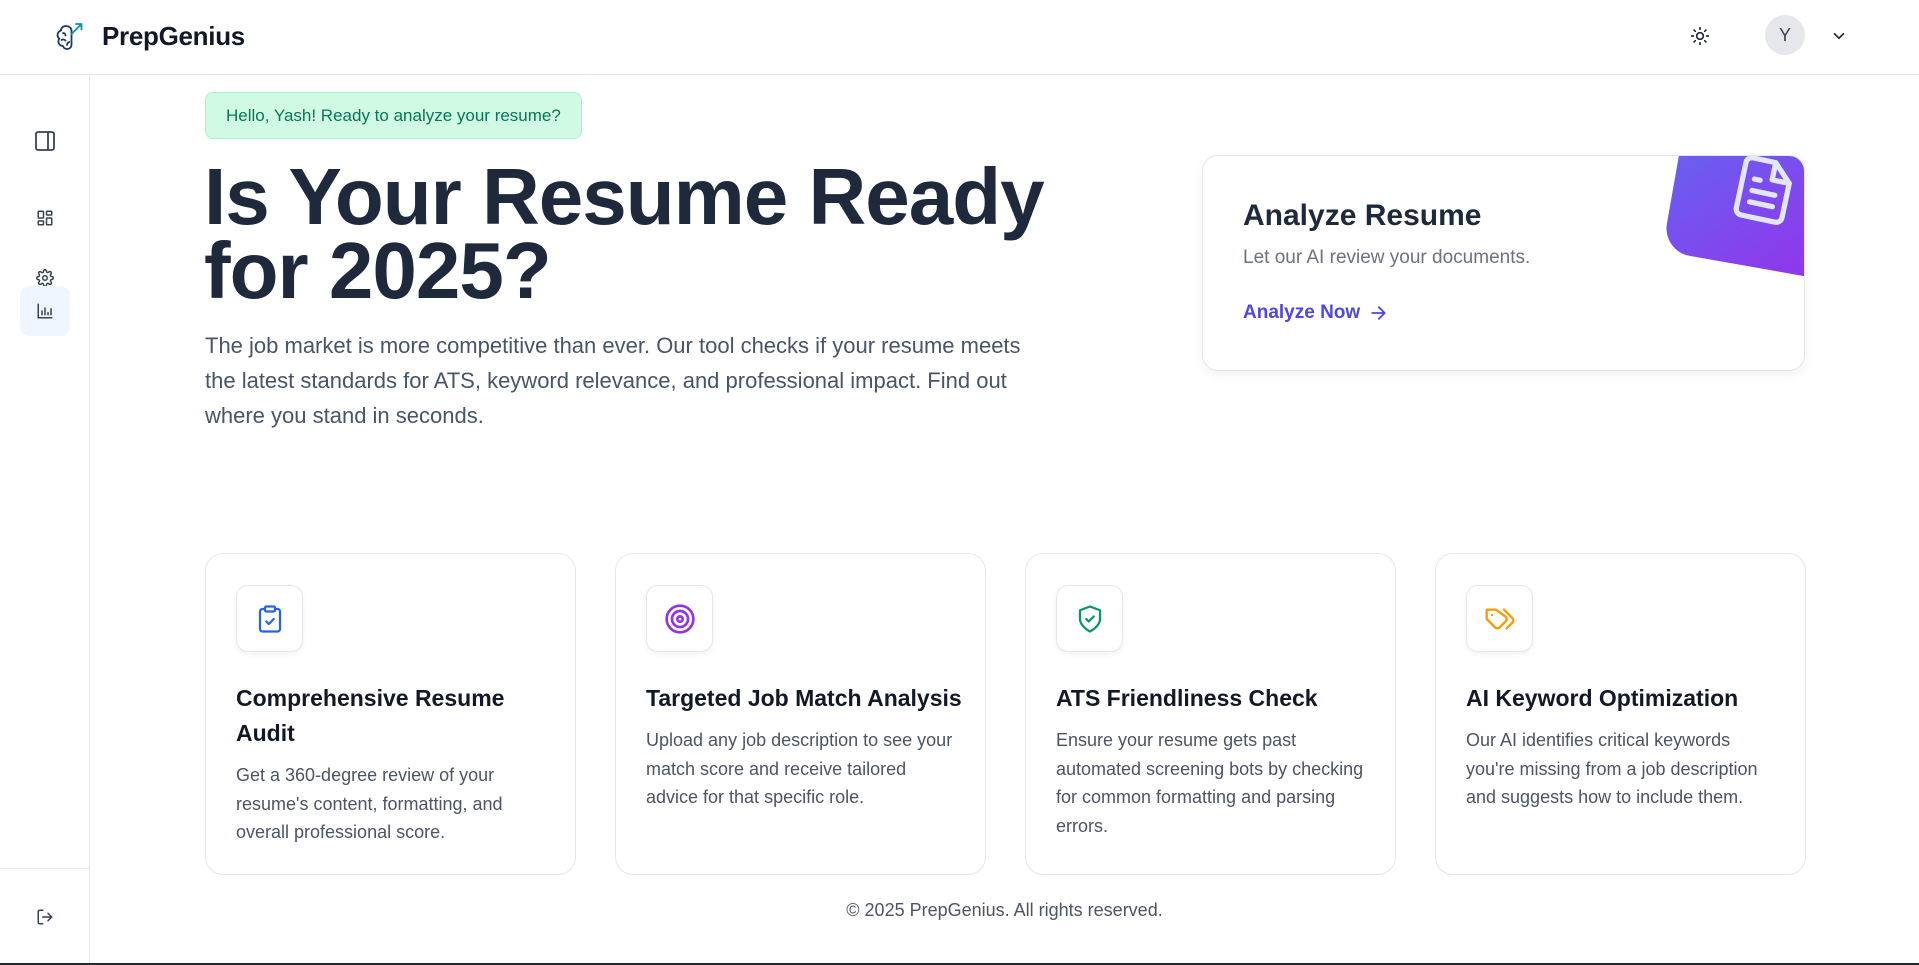 The width and height of the screenshot is (1919, 965). What do you see at coordinates (45, 520) in the screenshot?
I see `sidebar` at bounding box center [45, 520].